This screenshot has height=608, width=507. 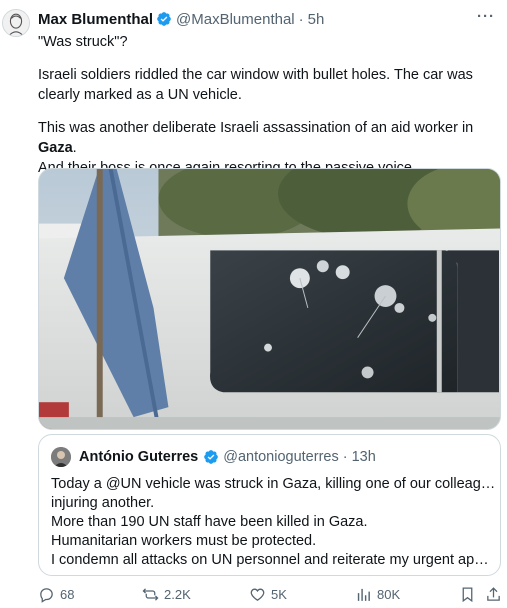 What do you see at coordinates (257, 594) in the screenshot?
I see `like-icon` at bounding box center [257, 594].